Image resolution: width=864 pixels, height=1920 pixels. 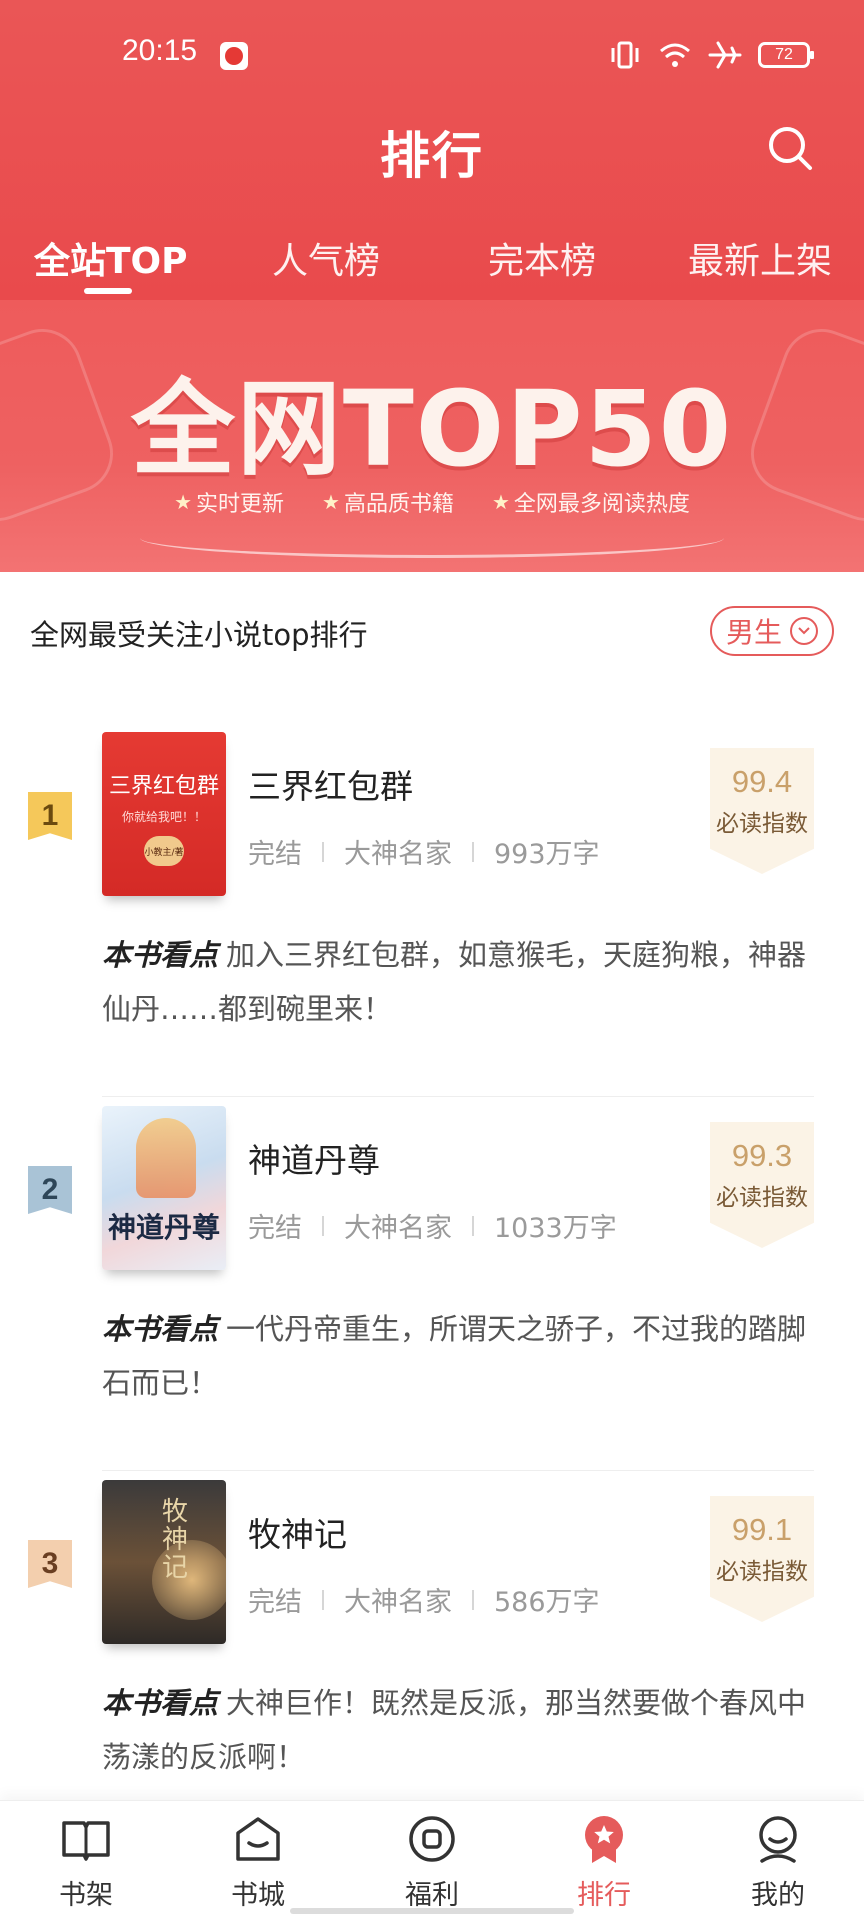 I want to click on book-meta: 完结 大神名家 993万字, so click(x=424, y=851).